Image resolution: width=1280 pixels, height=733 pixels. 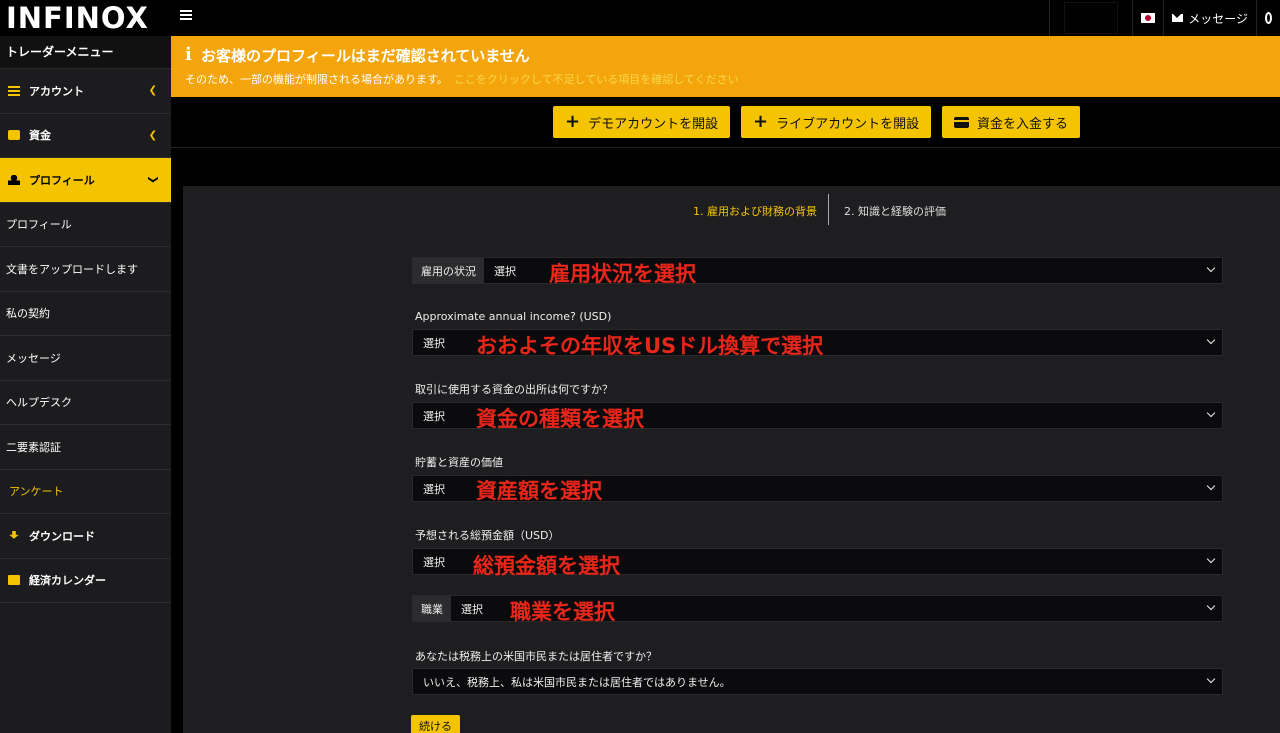 What do you see at coordinates (755, 211) in the screenshot?
I see `step-1: 1. 雇用および財務の背景` at bounding box center [755, 211].